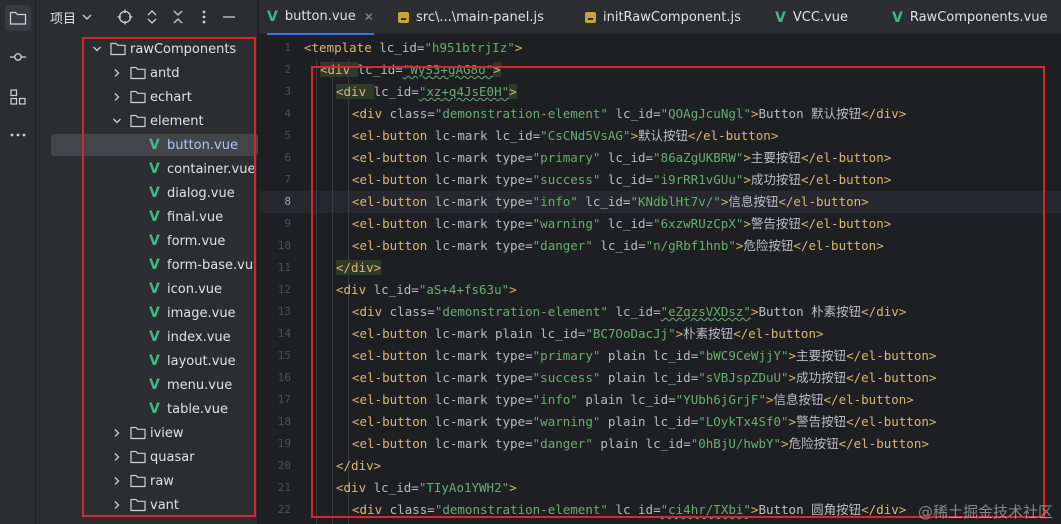  What do you see at coordinates (663, 17) in the screenshot?
I see `editor-tab: initRawComponent.js` at bounding box center [663, 17].